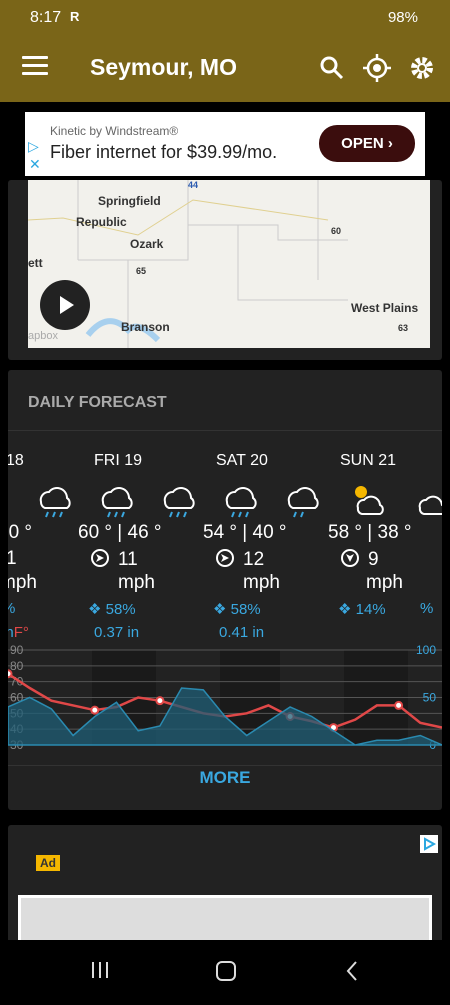 This screenshot has height=1005, width=450. Describe the element at coordinates (147, 244) in the screenshot. I see `map-label-ozark: Ozark` at that location.